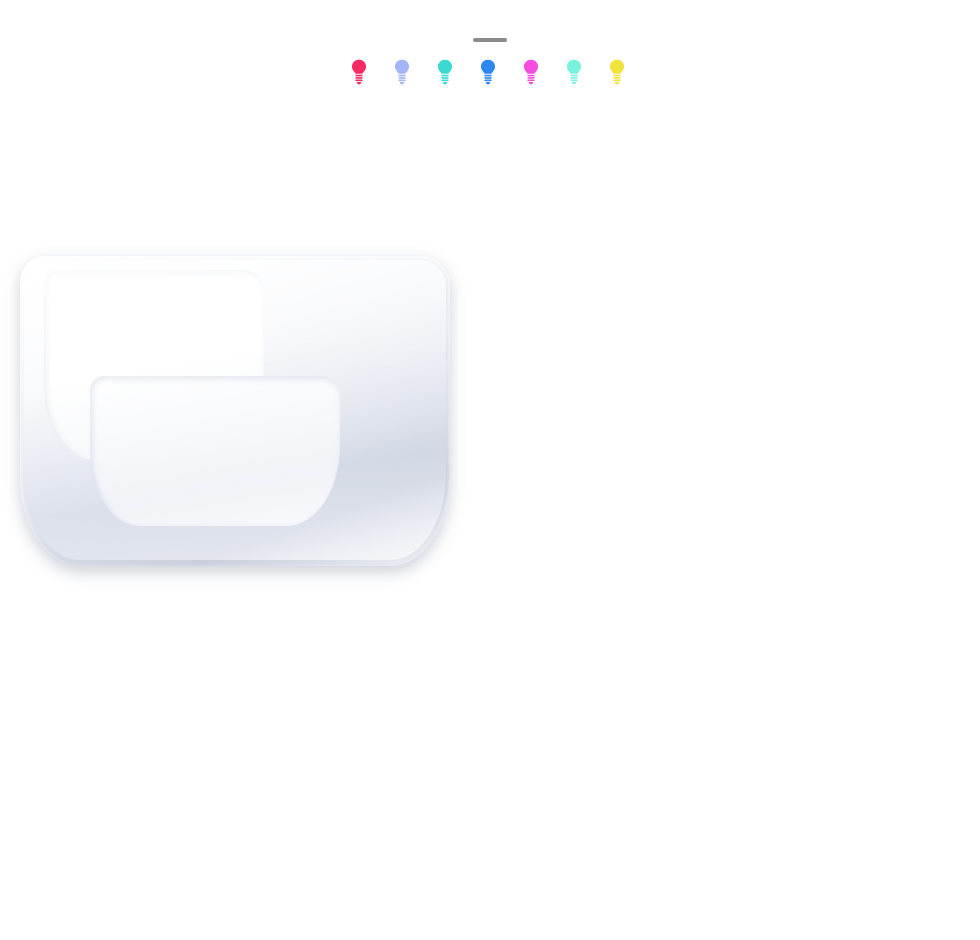 The image size is (980, 940). I want to click on color-legend, so click(490, 72).